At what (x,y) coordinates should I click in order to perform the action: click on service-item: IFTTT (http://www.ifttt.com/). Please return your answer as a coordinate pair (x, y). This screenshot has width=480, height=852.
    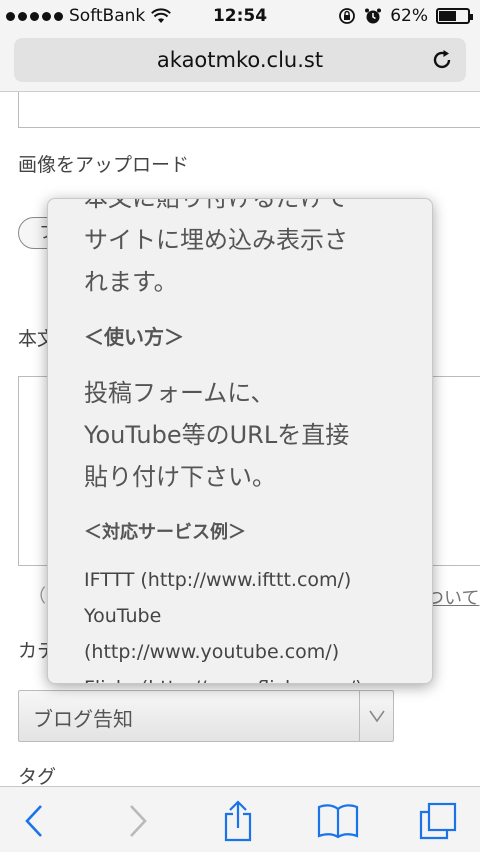
    Looking at the image, I should click on (218, 580).